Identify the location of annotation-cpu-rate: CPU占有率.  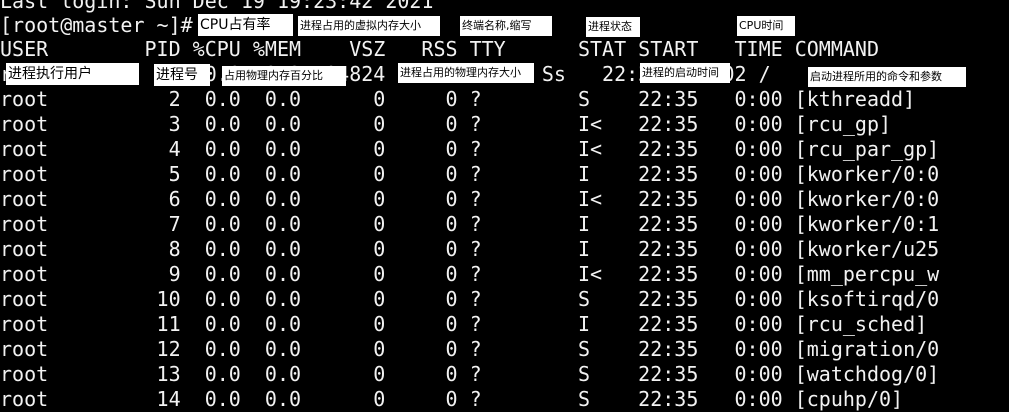
(245, 25).